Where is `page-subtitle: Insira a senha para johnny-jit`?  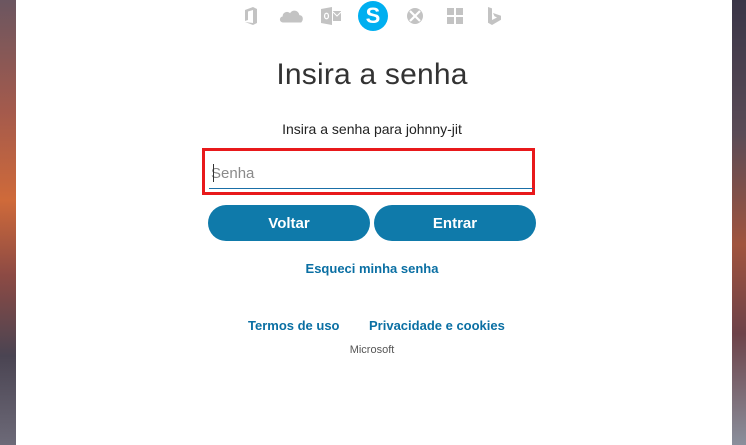 page-subtitle: Insira a senha para johnny-jit is located at coordinates (372, 129).